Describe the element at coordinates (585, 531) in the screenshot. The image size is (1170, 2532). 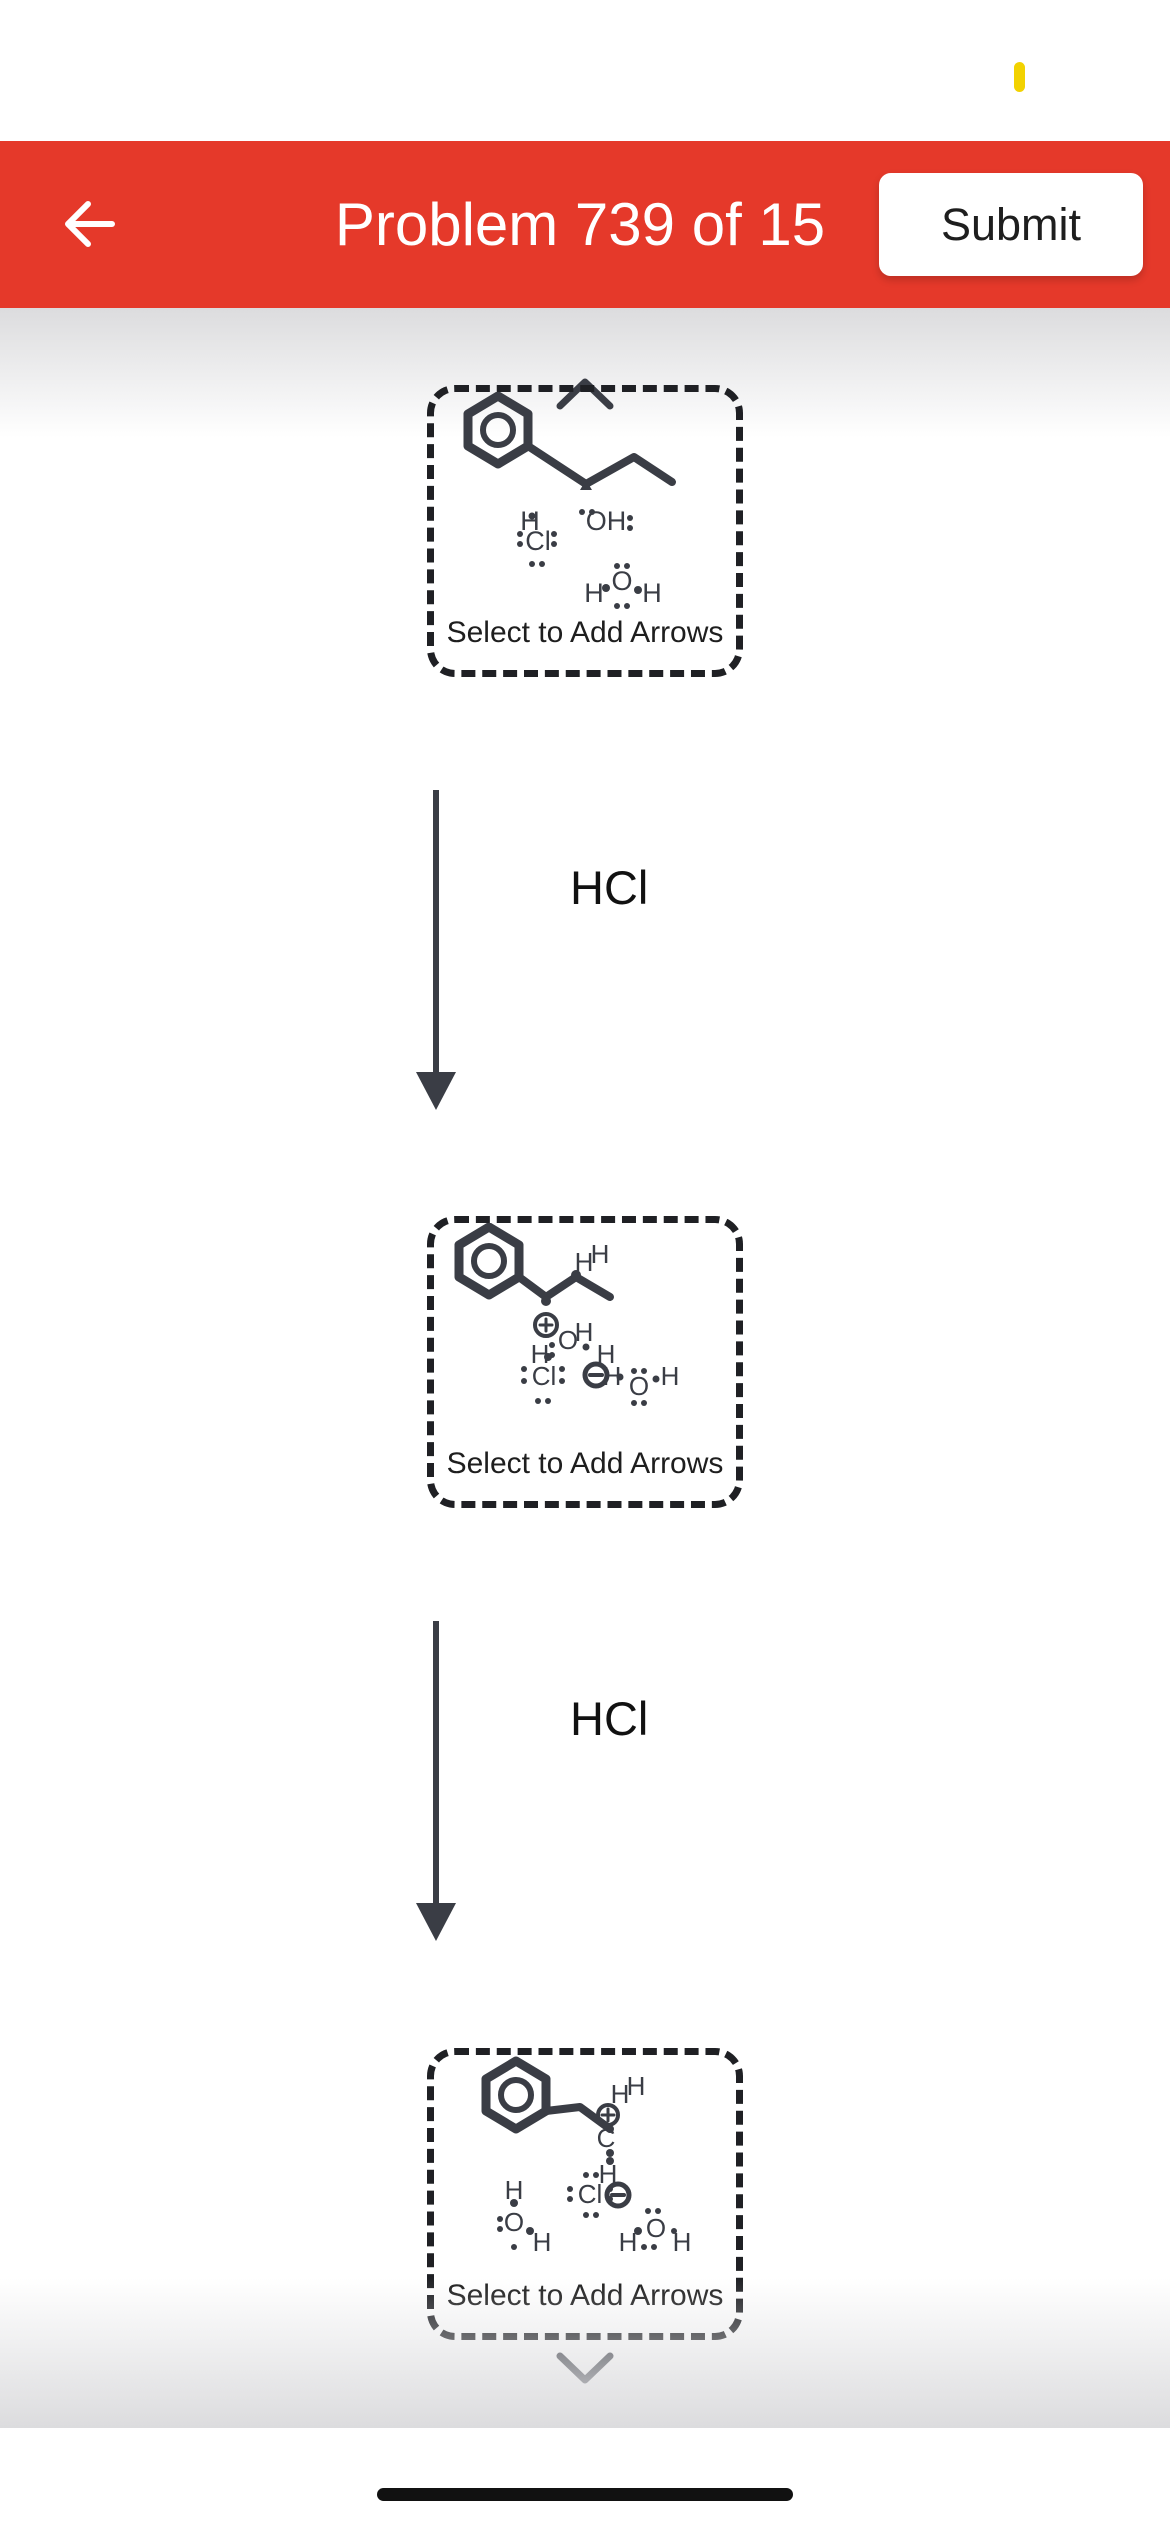
I see `mechanism-step-1: H Cl OH H O H Select to Add Arrows` at that location.